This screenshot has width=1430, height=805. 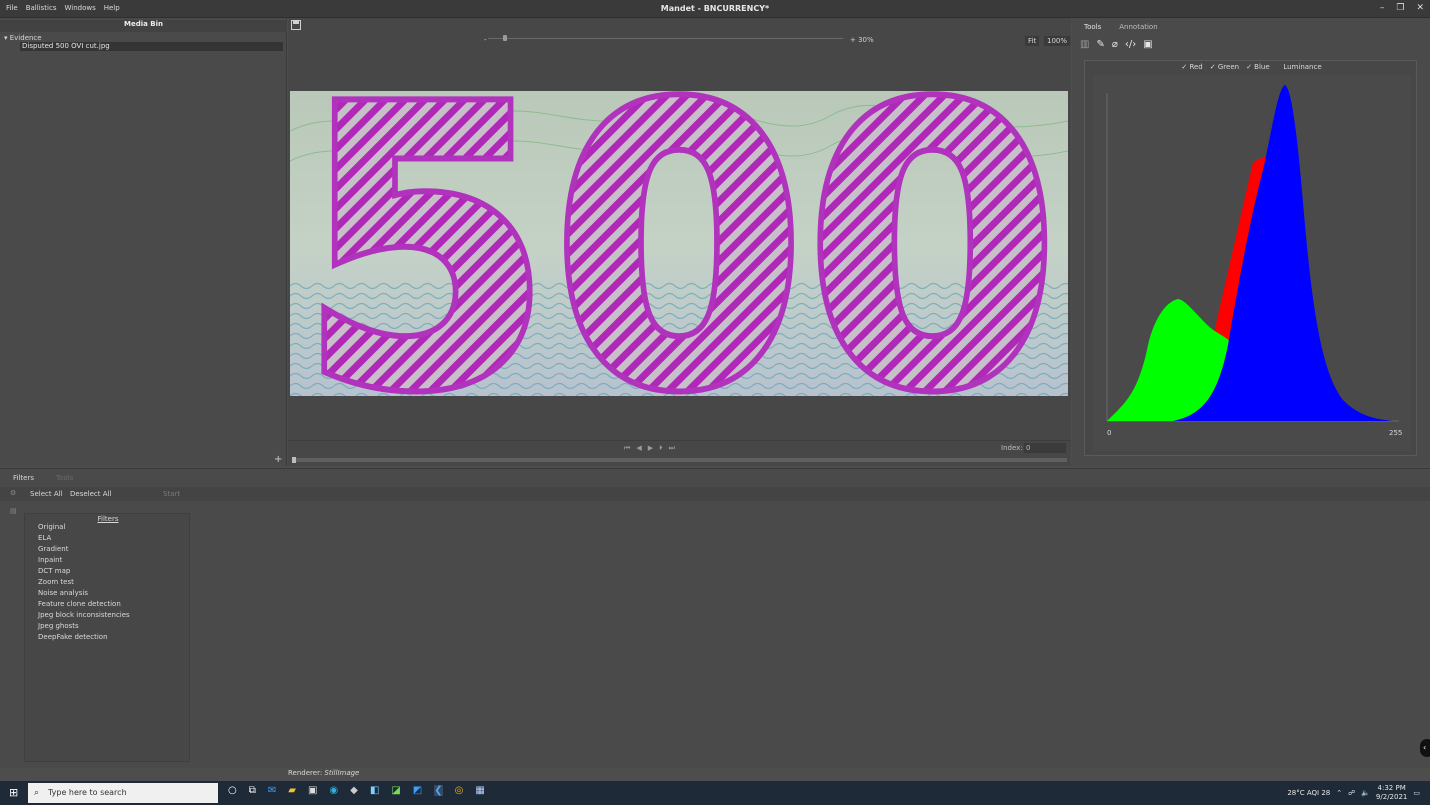 I want to click on store-icon: ▣, so click(x=312, y=790).